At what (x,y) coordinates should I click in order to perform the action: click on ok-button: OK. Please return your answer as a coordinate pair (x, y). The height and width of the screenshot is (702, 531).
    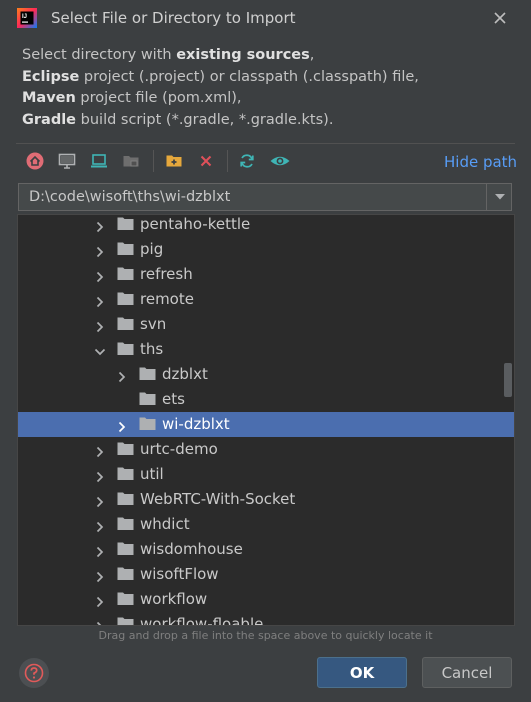
    Looking at the image, I should click on (362, 672).